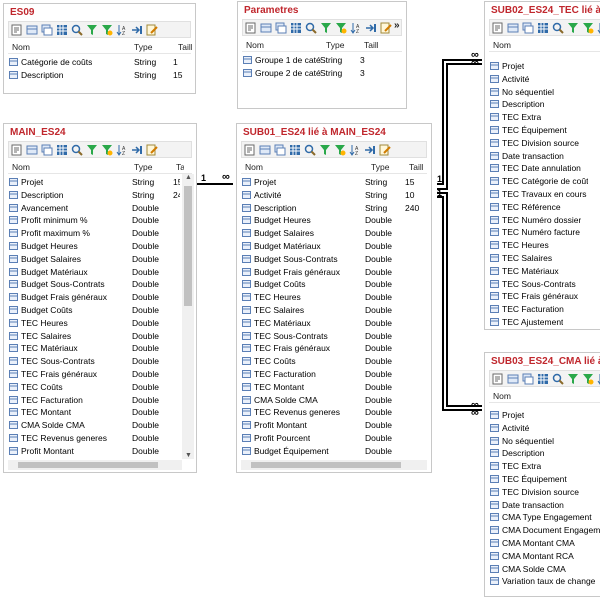  What do you see at coordinates (544, 492) in the screenshot?
I see `table-row: TEC Division source` at bounding box center [544, 492].